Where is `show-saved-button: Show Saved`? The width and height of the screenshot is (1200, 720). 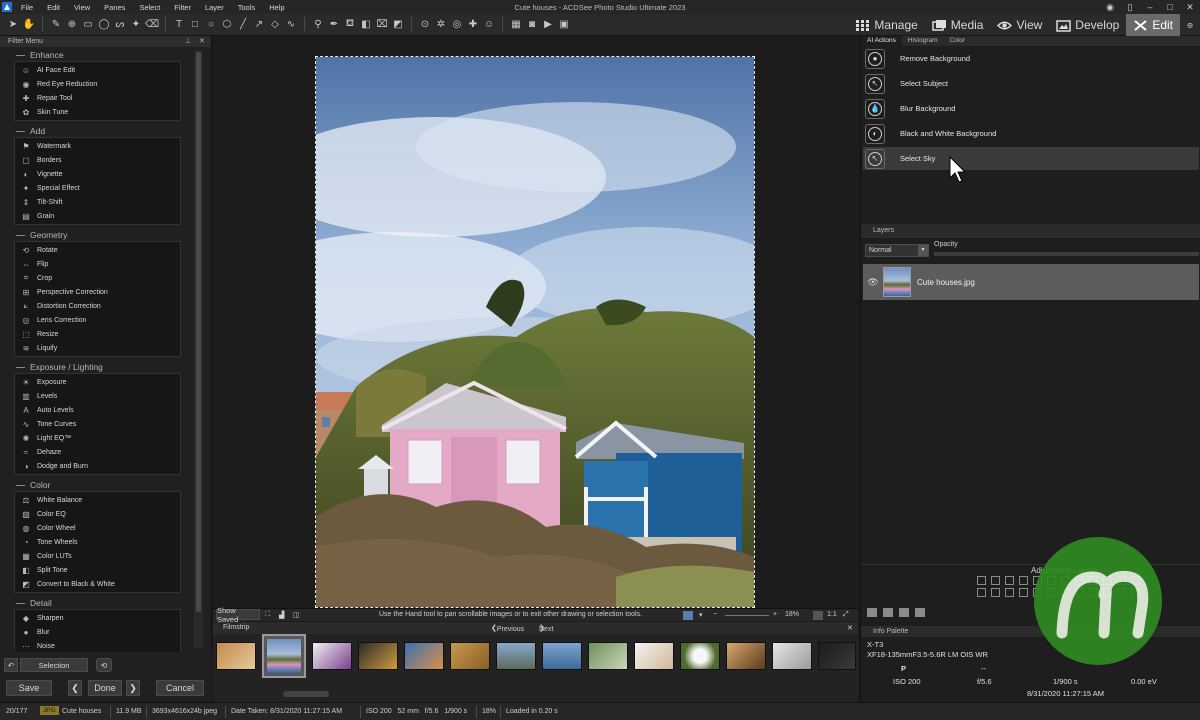 show-saved-button: Show Saved is located at coordinates (238, 615).